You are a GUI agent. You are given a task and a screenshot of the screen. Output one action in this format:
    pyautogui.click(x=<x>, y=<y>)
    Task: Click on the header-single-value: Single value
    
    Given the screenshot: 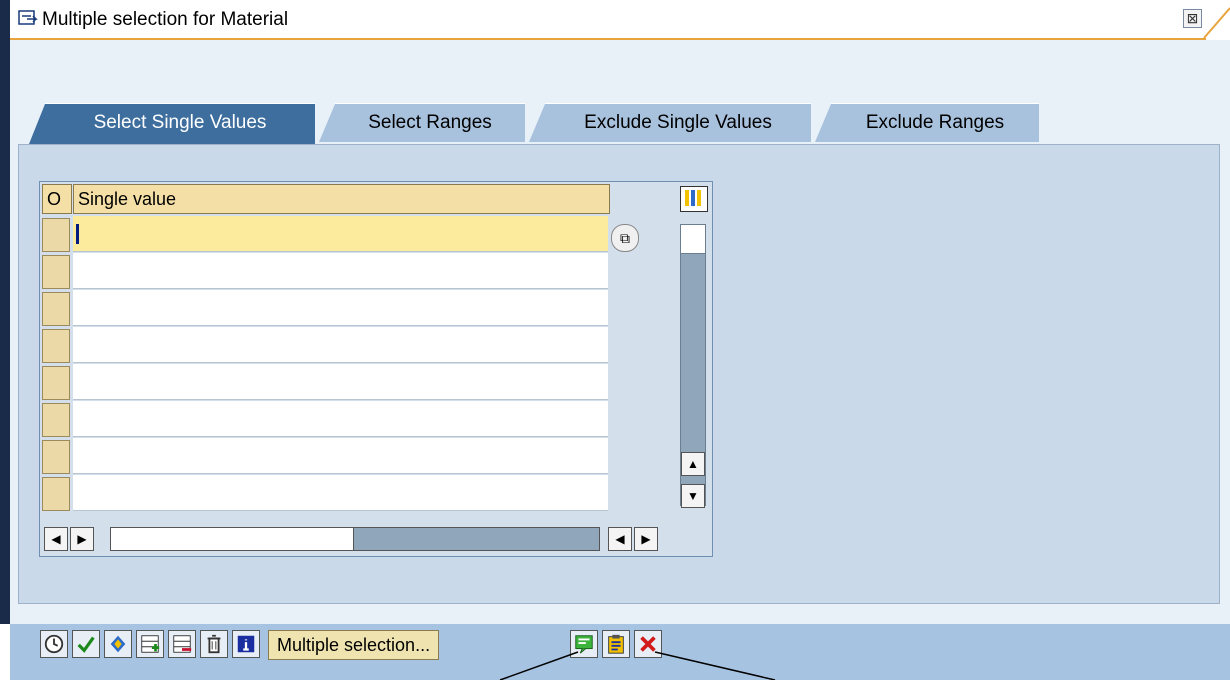 What is the action you would take?
    pyautogui.click(x=341, y=199)
    